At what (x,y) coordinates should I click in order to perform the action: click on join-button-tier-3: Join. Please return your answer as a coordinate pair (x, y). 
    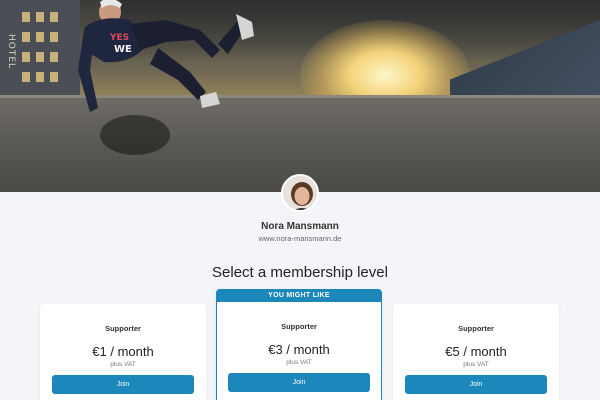
    Looking at the image, I should click on (476, 384).